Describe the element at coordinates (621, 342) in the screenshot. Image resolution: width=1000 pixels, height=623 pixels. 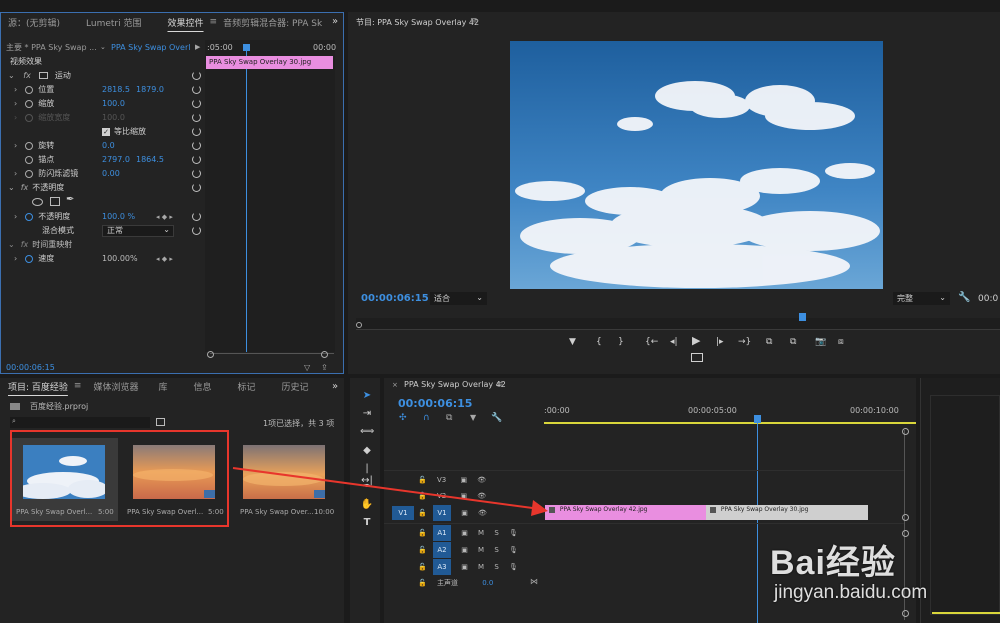
I see `mark-out-button: }` at that location.